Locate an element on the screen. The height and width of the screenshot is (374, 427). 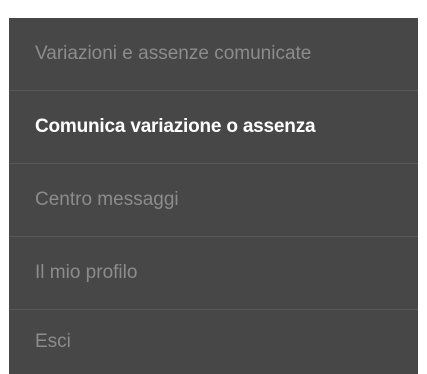
menu-item-label: Centro messaggi is located at coordinates (107, 199).